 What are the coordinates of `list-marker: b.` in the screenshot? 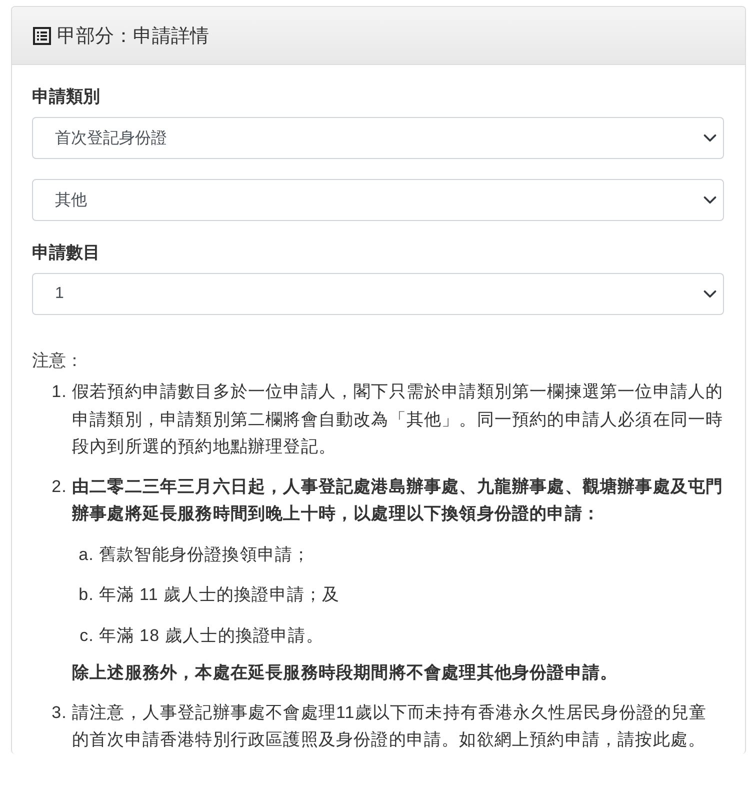 It's located at (86, 595).